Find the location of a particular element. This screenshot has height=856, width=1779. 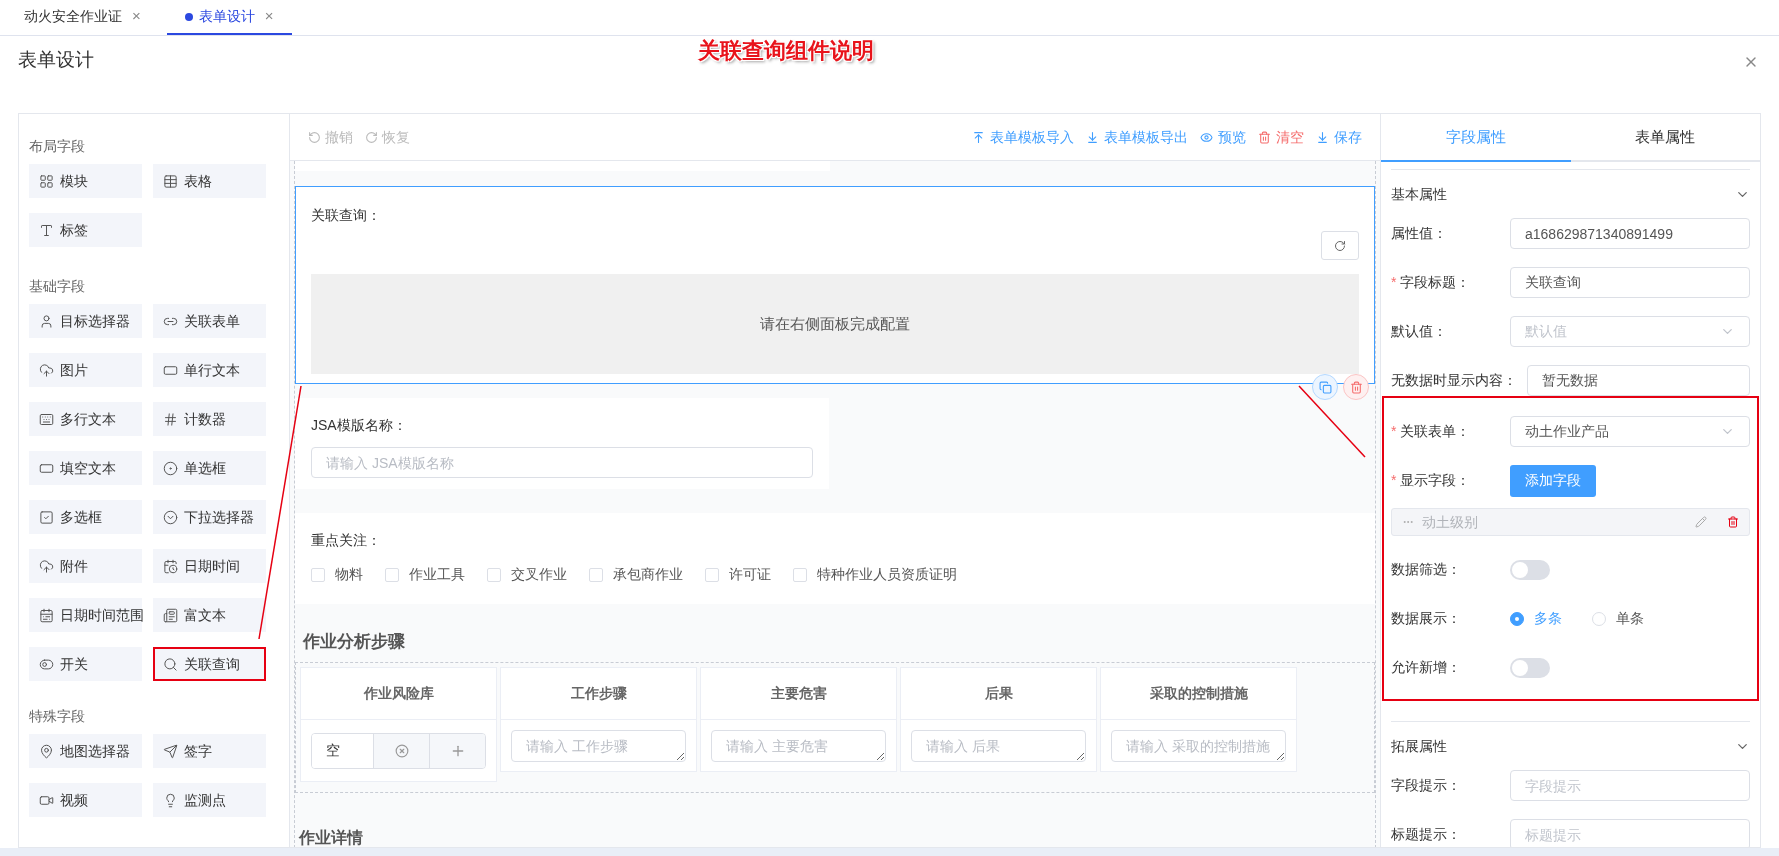

column-header: 后果 is located at coordinates (998, 694).